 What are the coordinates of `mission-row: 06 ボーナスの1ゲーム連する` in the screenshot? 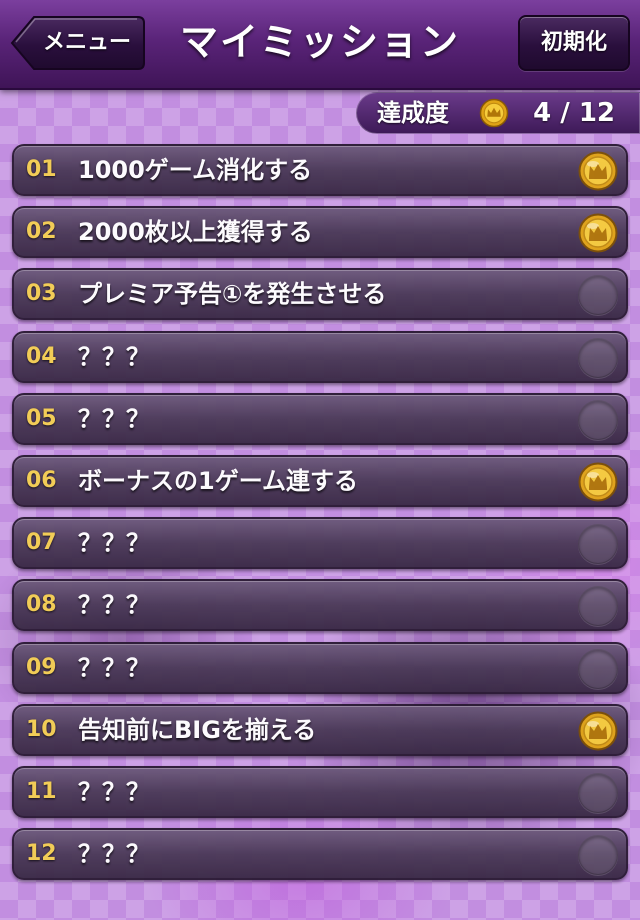 It's located at (320, 481).